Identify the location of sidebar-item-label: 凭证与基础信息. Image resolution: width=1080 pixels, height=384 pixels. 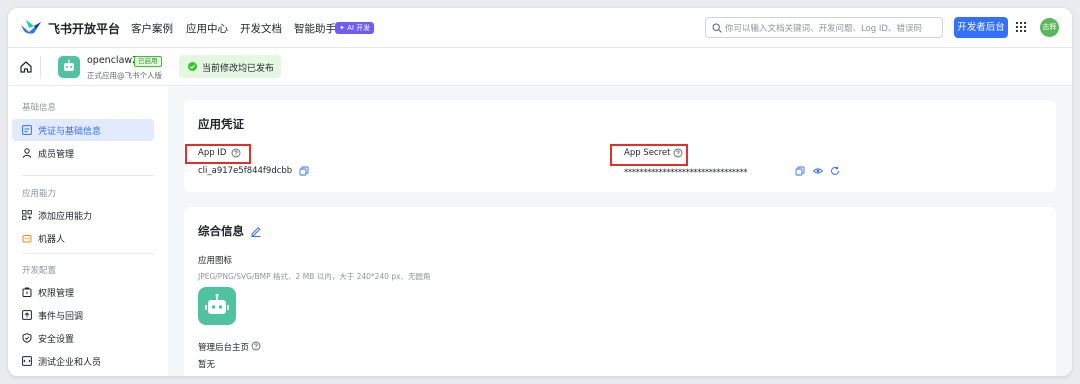
(70, 132).